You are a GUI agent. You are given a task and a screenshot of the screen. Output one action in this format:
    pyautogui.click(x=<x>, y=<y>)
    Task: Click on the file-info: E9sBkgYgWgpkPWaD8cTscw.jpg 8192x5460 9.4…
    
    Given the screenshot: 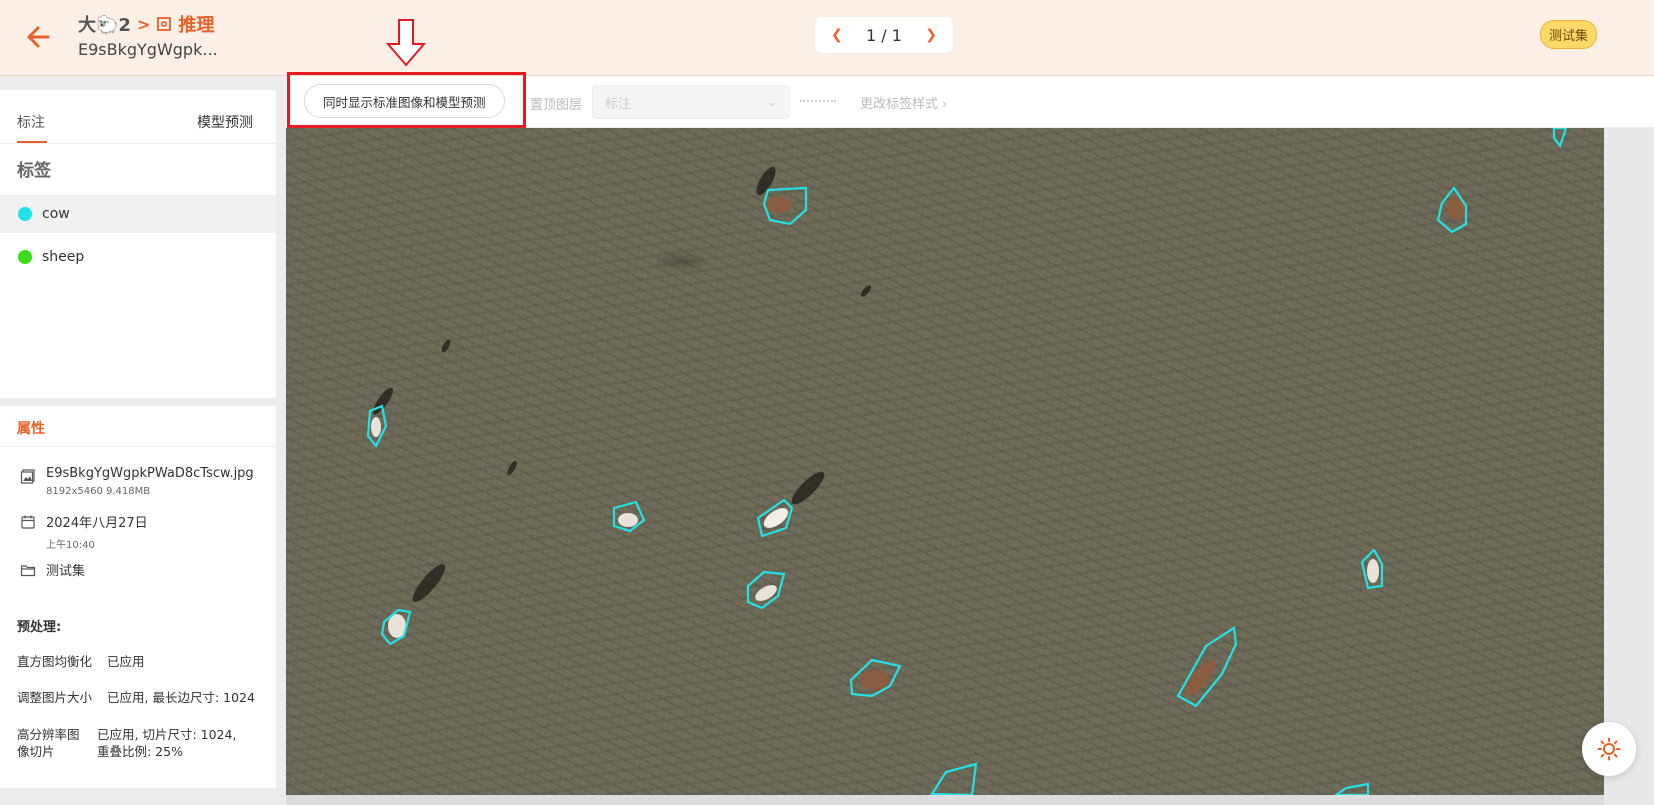 What is the action you would take?
    pyautogui.click(x=137, y=481)
    